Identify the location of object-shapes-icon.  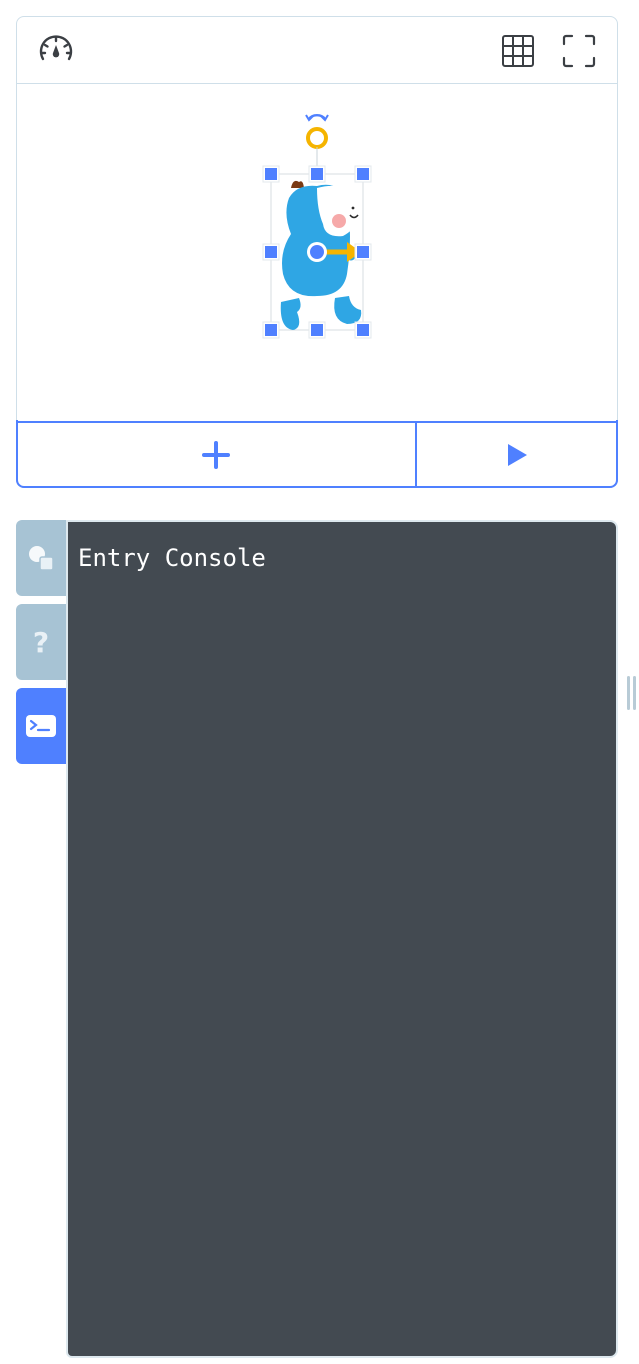
(41, 558).